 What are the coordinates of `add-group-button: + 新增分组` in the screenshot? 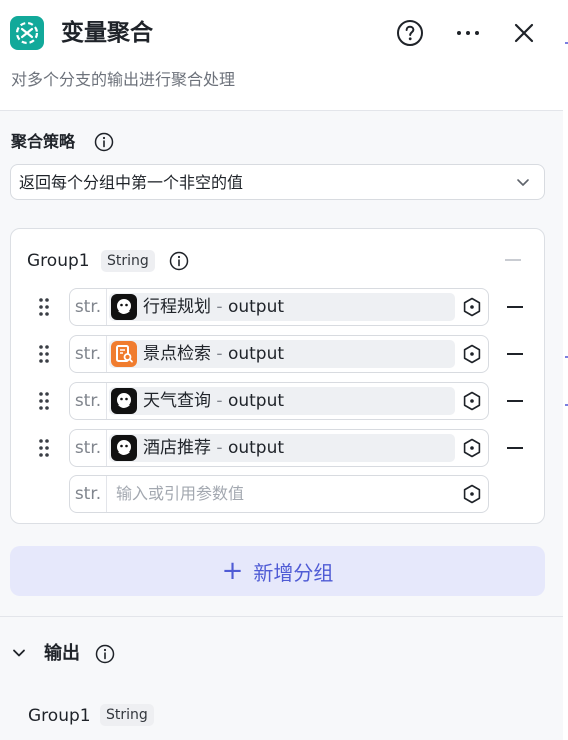 It's located at (277, 571).